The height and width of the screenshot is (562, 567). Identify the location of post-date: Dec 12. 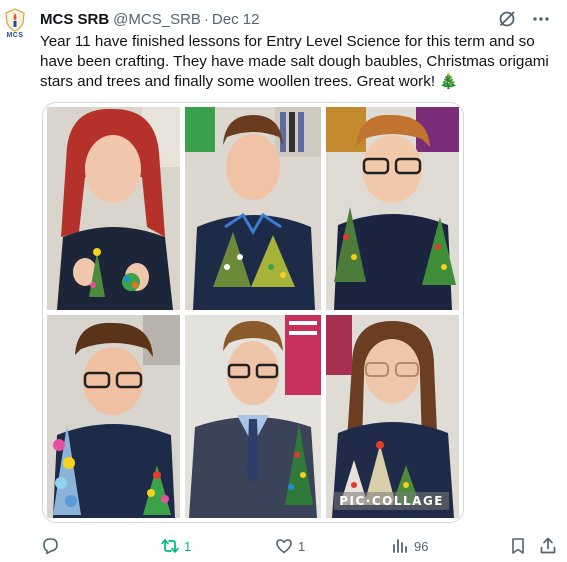
(236, 19).